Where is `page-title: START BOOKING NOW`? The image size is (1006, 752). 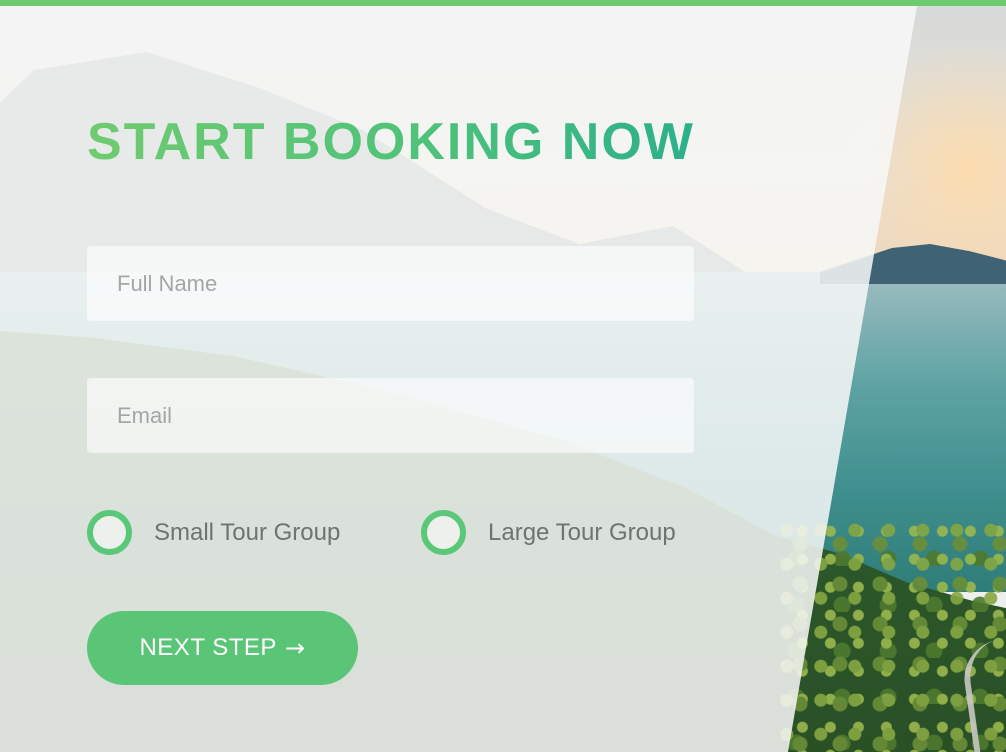
page-title: START BOOKING NOW is located at coordinates (391, 142).